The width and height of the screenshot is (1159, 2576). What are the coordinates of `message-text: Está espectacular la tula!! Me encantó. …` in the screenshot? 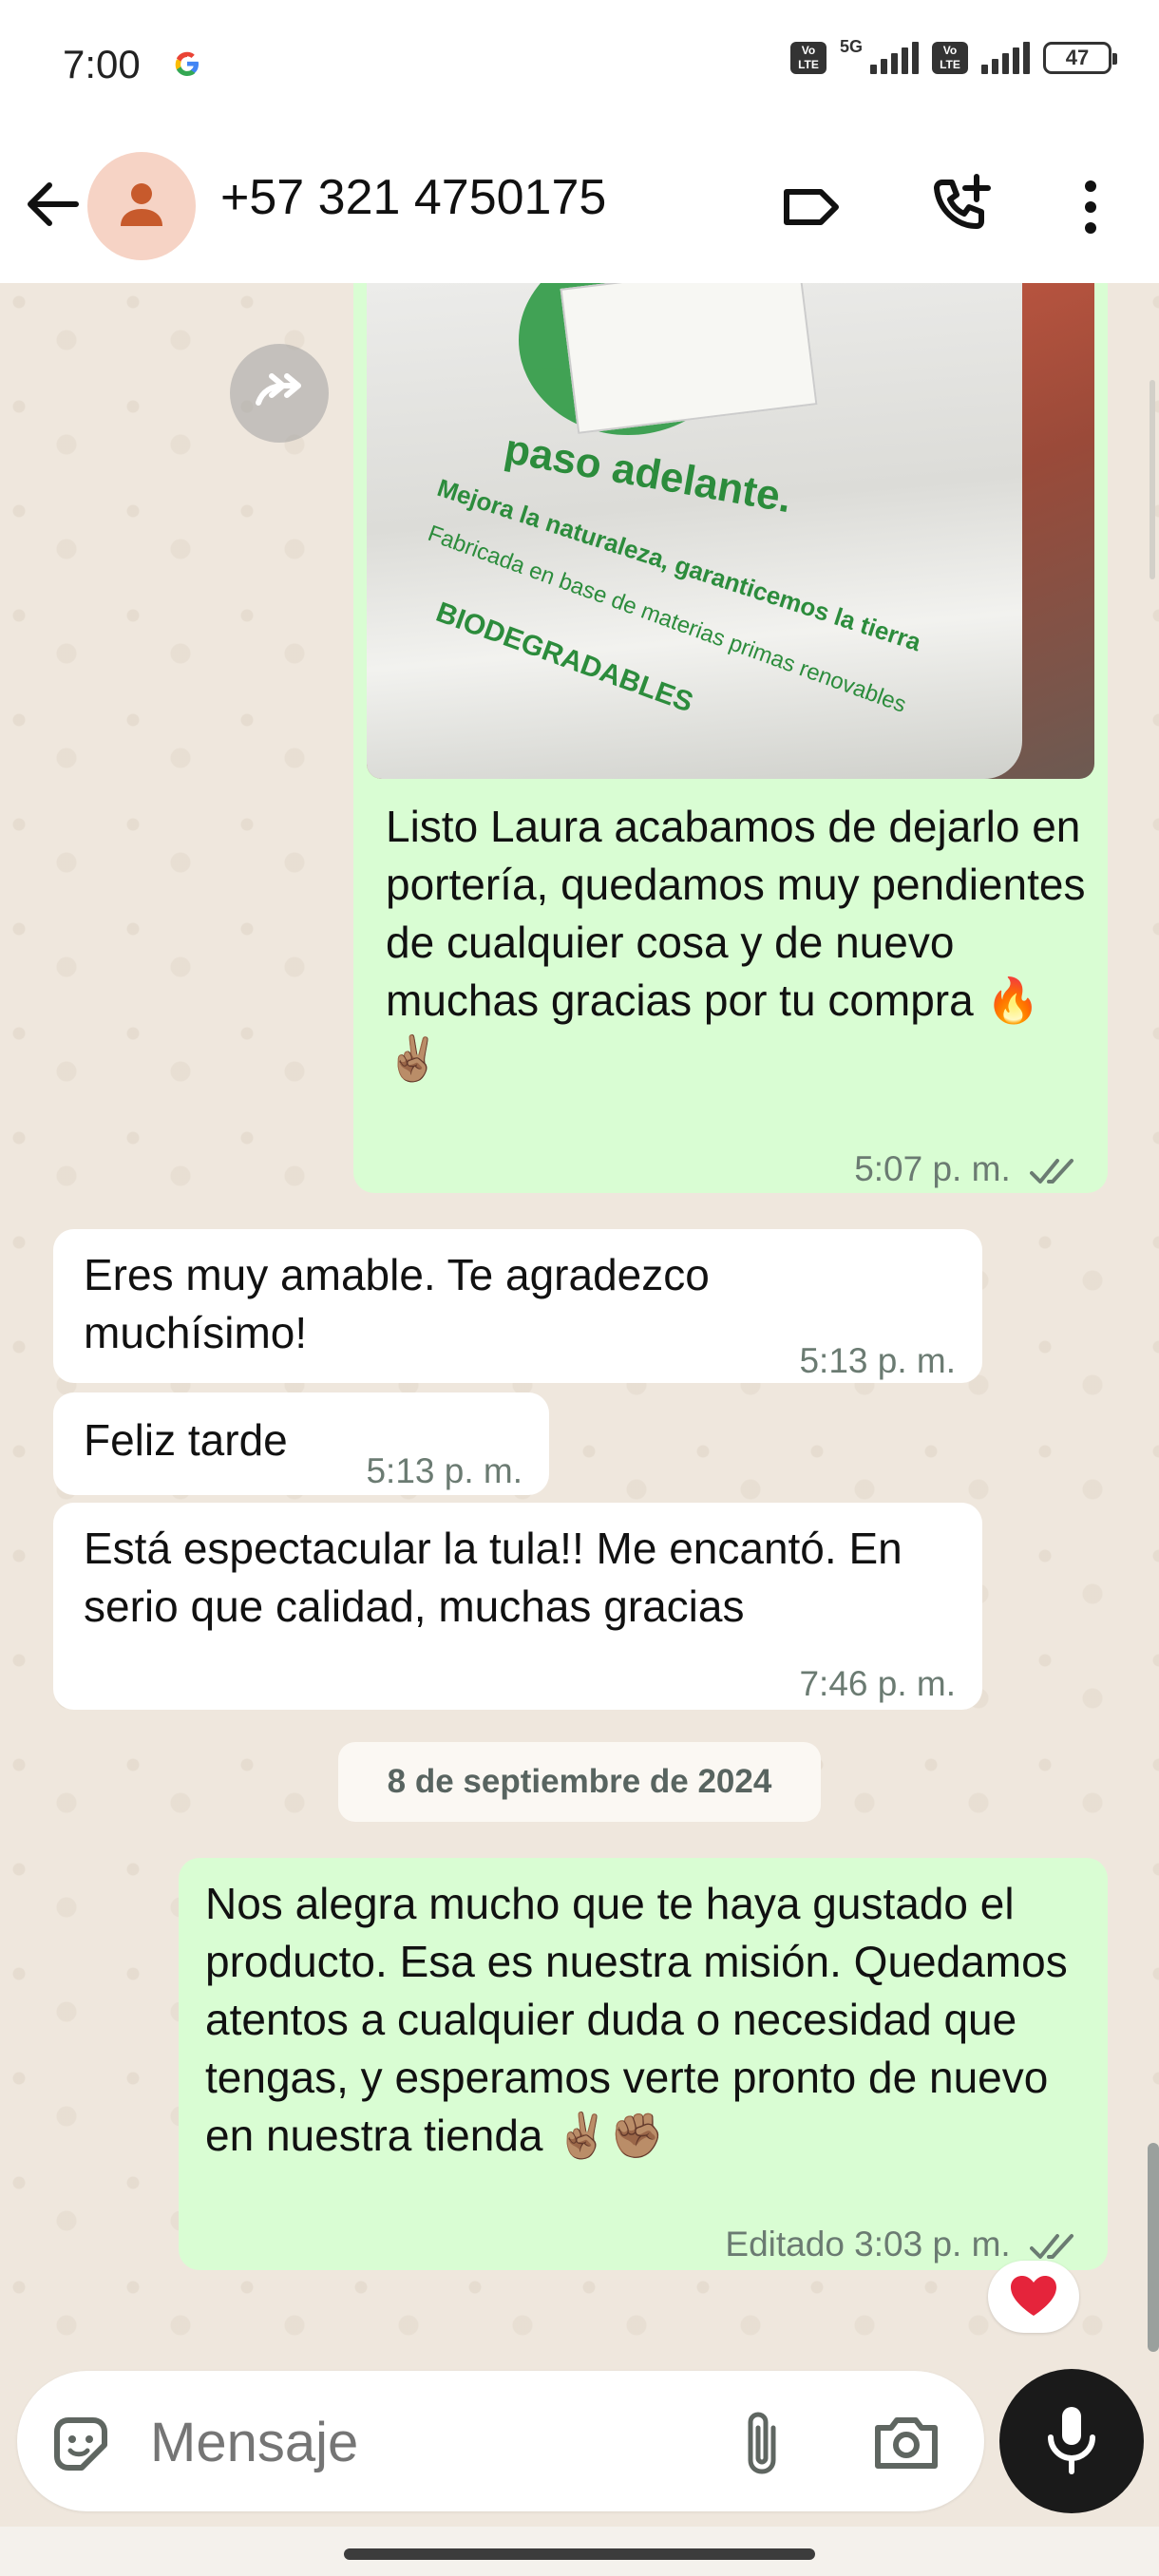 It's located at (493, 1577).